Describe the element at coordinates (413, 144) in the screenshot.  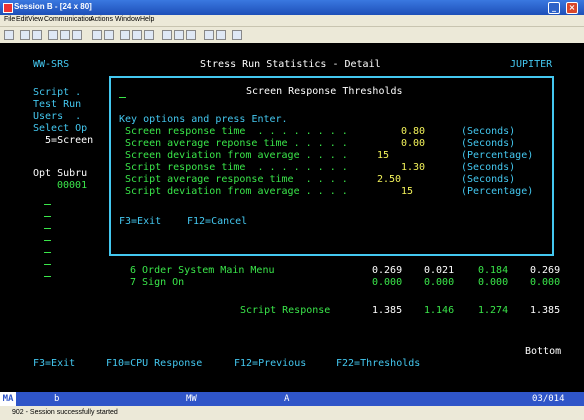
I see `field-value-screen-avg: 0.00` at that location.